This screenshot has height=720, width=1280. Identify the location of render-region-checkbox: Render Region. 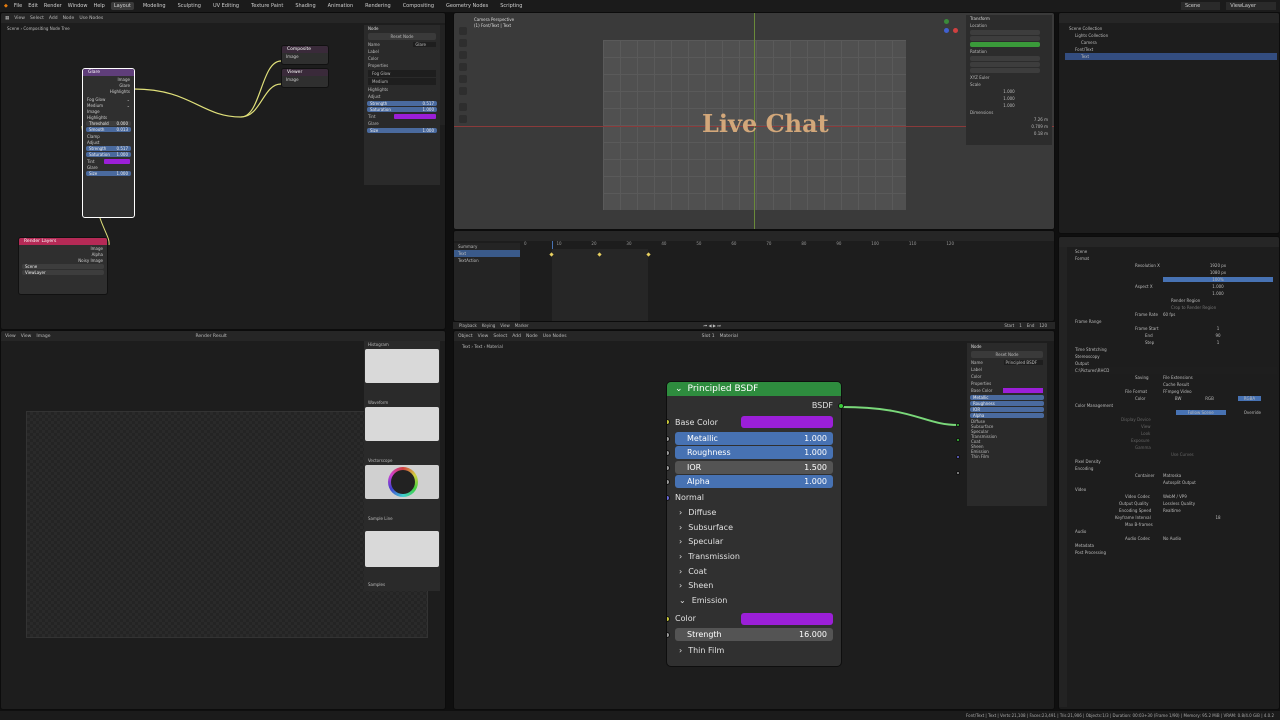
(1174, 300).